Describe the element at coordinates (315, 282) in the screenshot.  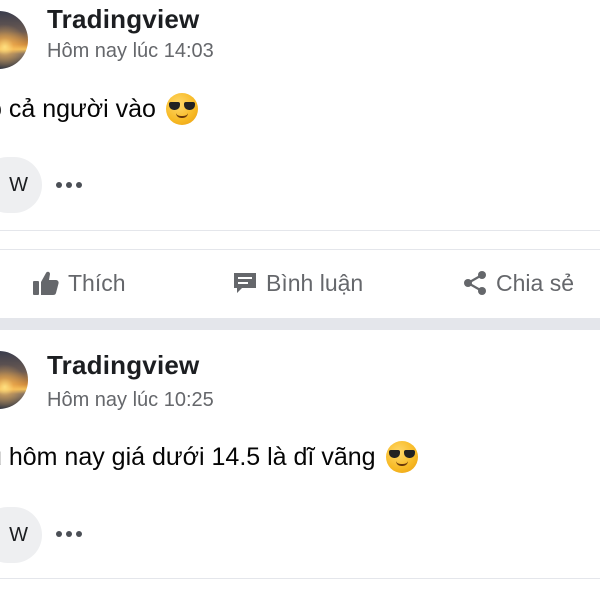
I see `comment-label: Bình luận` at that location.